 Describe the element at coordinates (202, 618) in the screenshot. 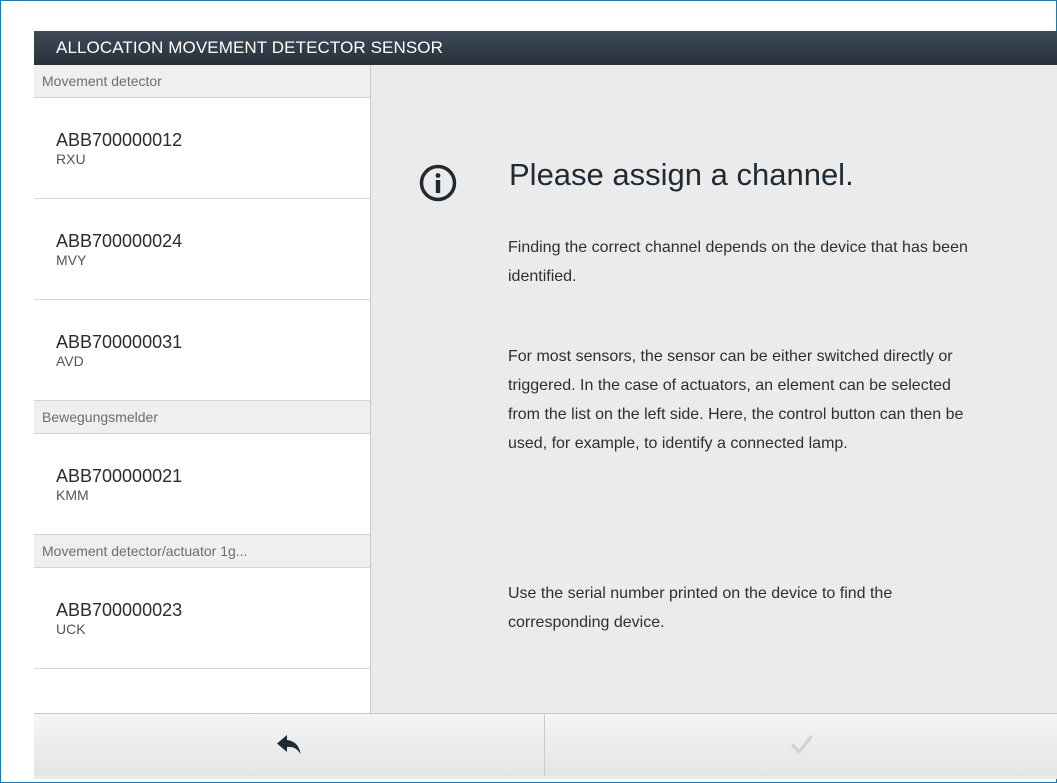

I see `device-list-item: ABB700000023 UCK` at that location.